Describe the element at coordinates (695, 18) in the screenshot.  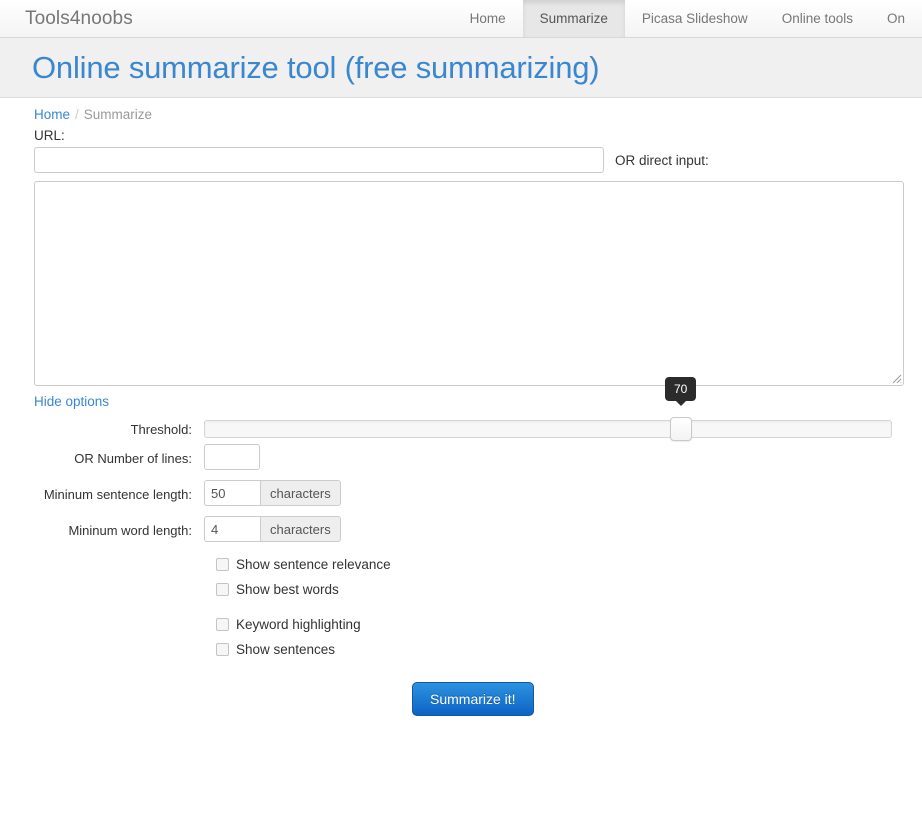
I see `nav-item-picasa-slideshow: Picasa Slideshow` at that location.